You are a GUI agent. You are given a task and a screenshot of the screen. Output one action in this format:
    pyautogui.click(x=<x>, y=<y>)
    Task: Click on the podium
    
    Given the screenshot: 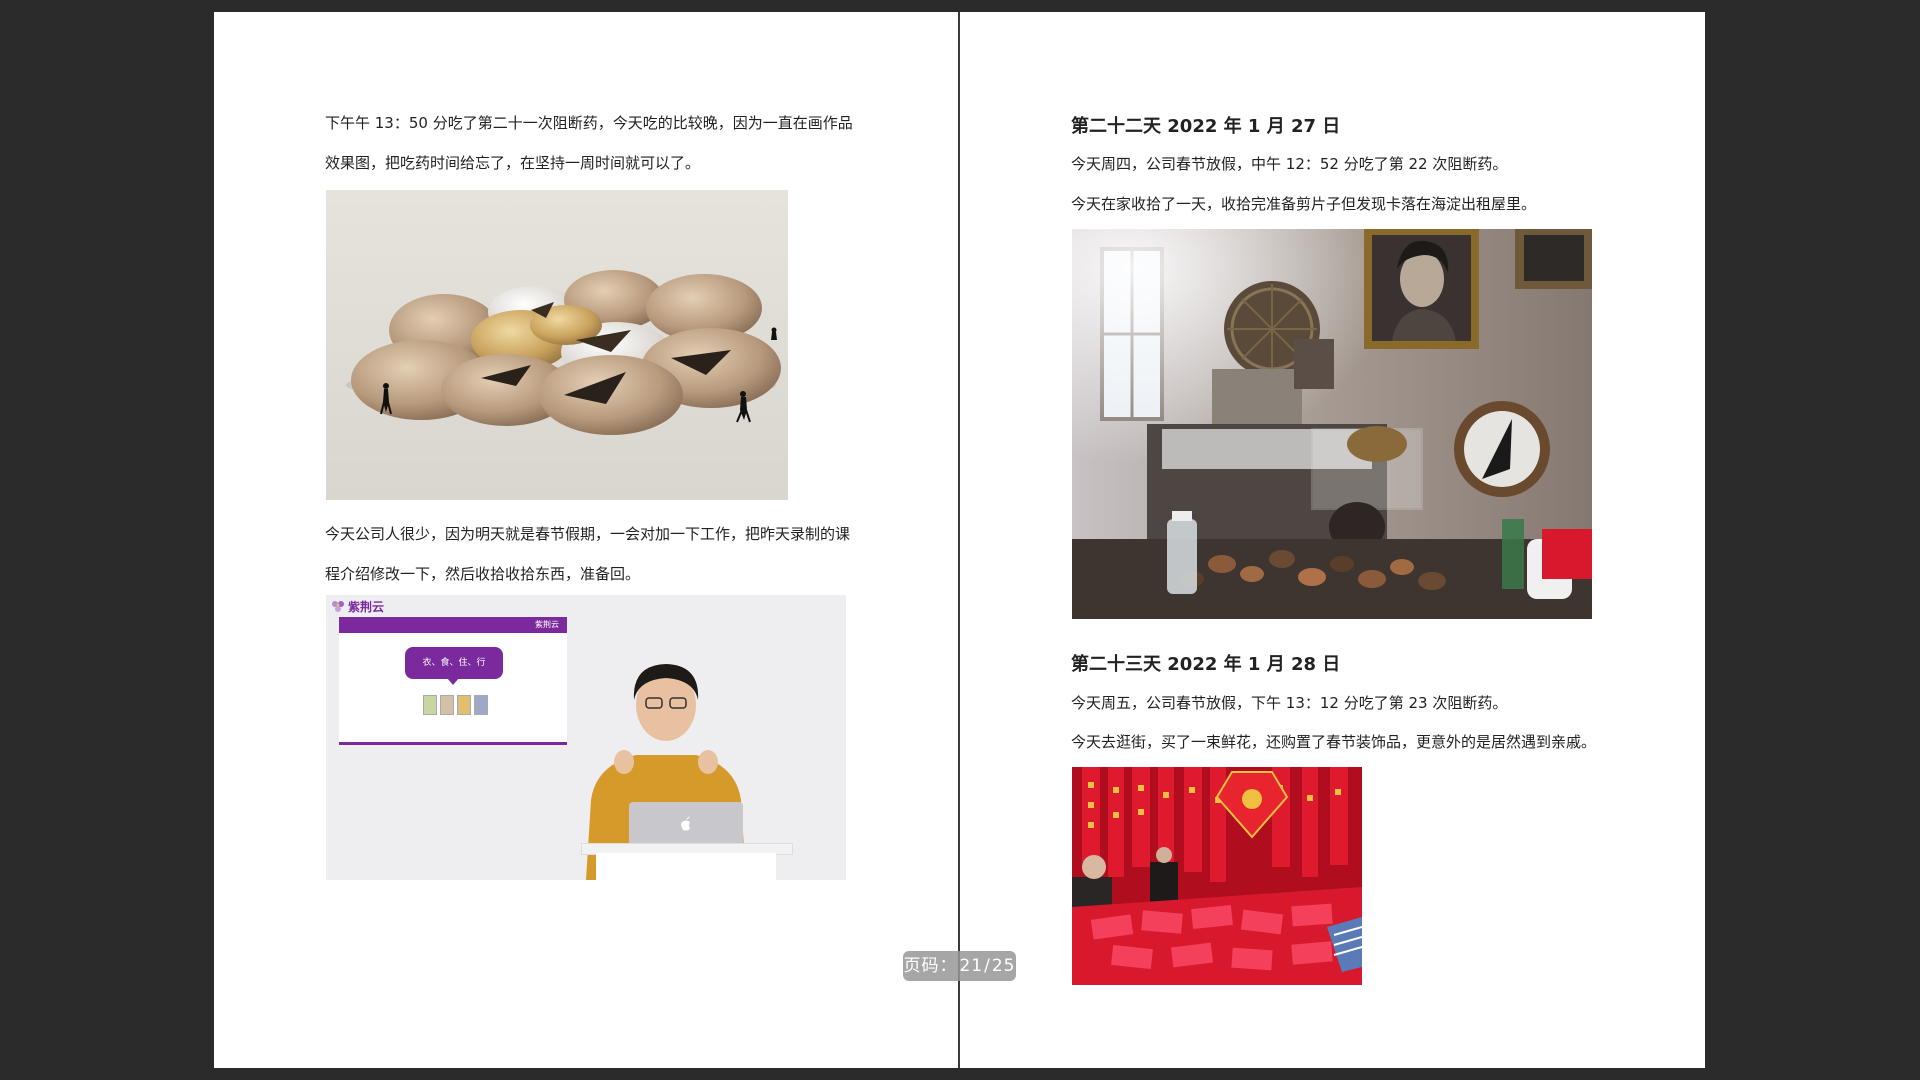 What is the action you would take?
    pyautogui.click(x=686, y=866)
    